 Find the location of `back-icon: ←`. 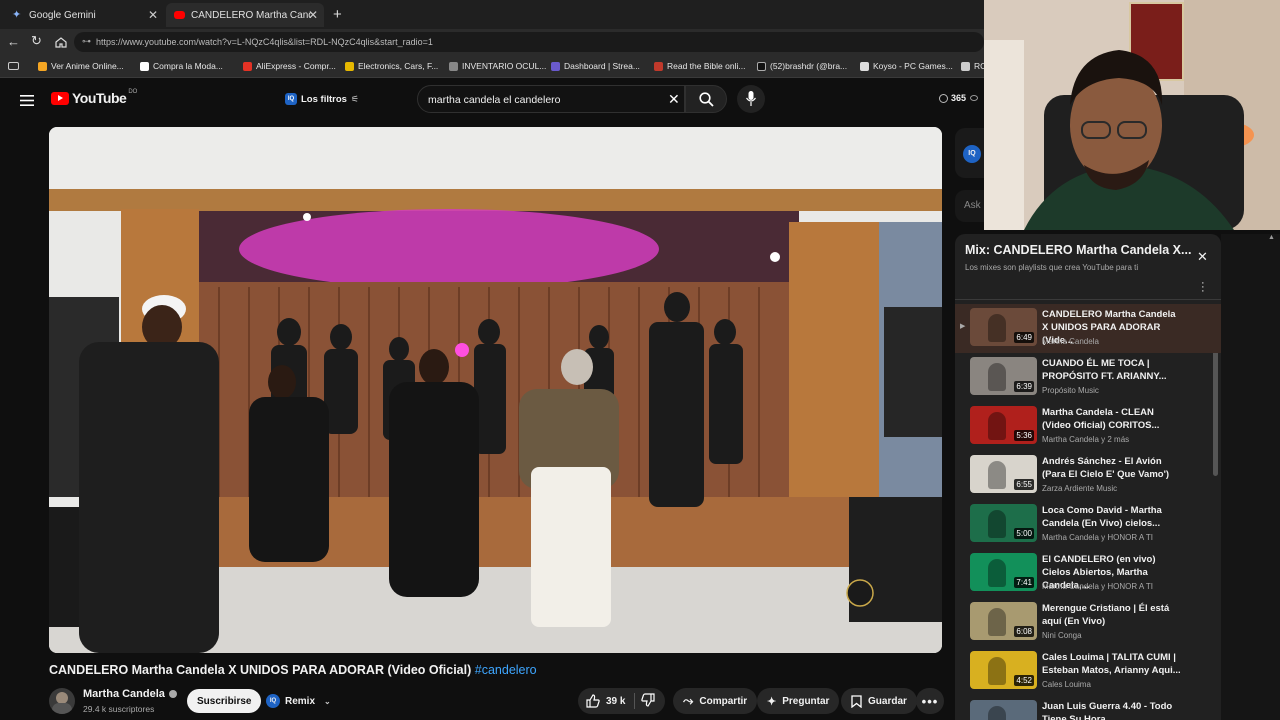

back-icon: ← is located at coordinates (13, 41).